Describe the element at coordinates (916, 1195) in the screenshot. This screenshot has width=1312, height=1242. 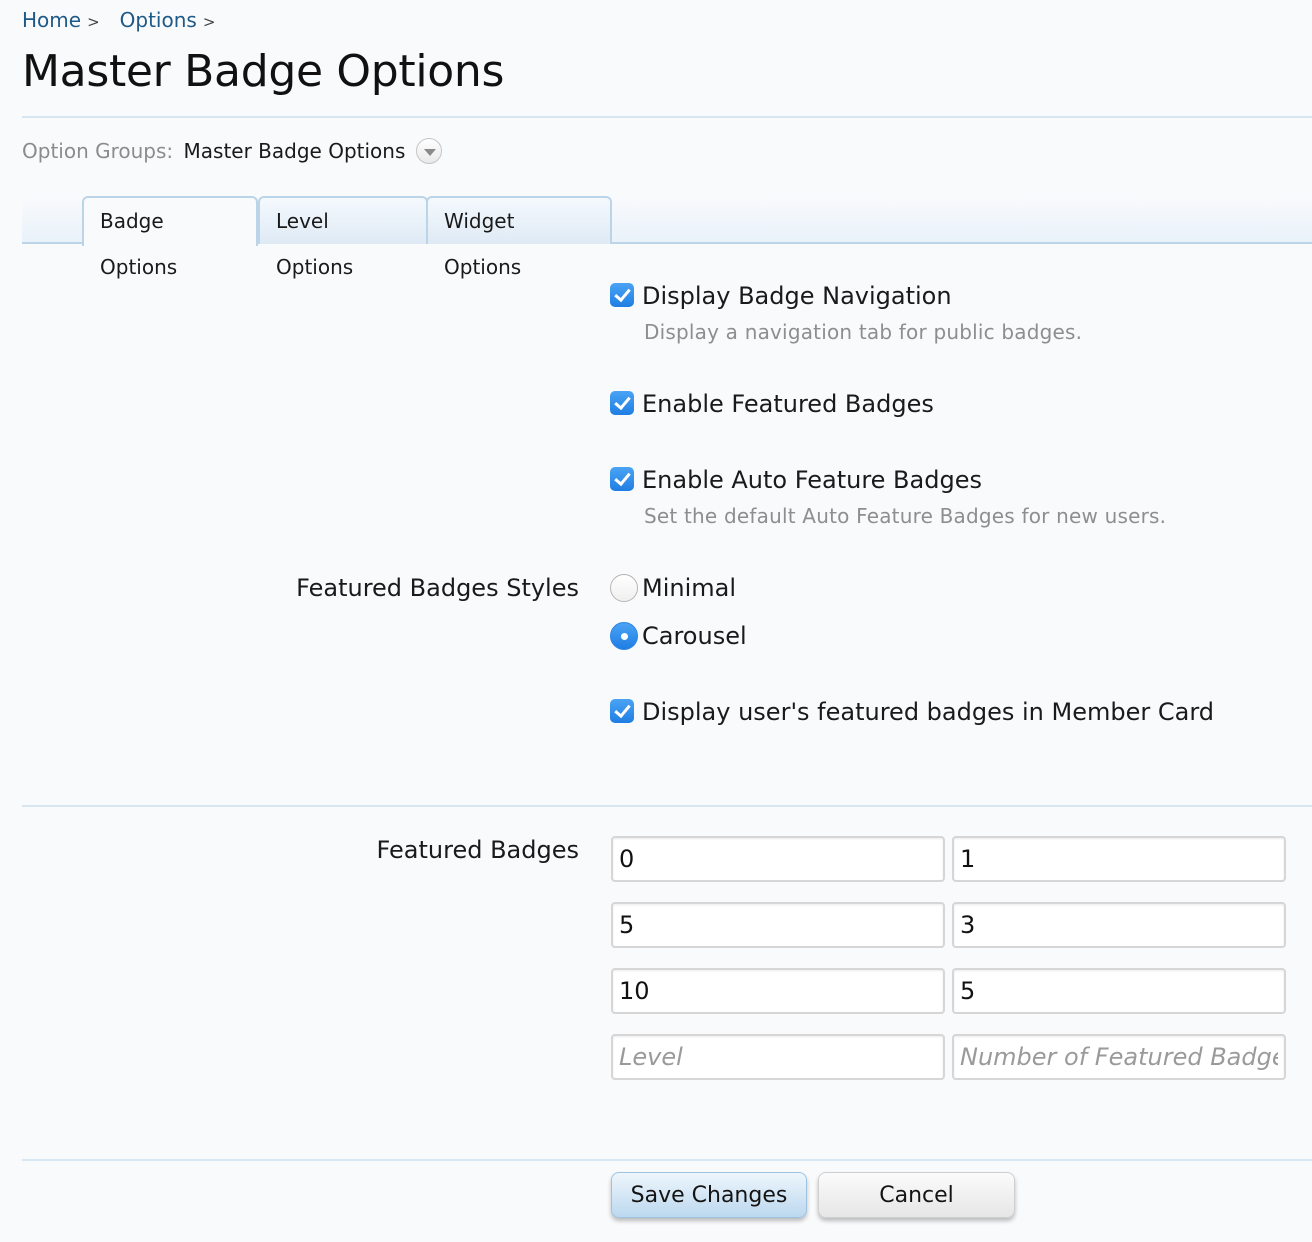
I see `cancel-button: Cancel` at that location.